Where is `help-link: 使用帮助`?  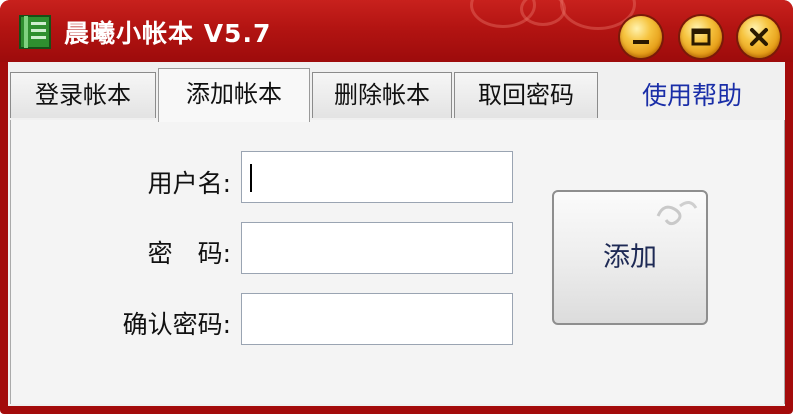
help-link: 使用帮助 is located at coordinates (692, 96).